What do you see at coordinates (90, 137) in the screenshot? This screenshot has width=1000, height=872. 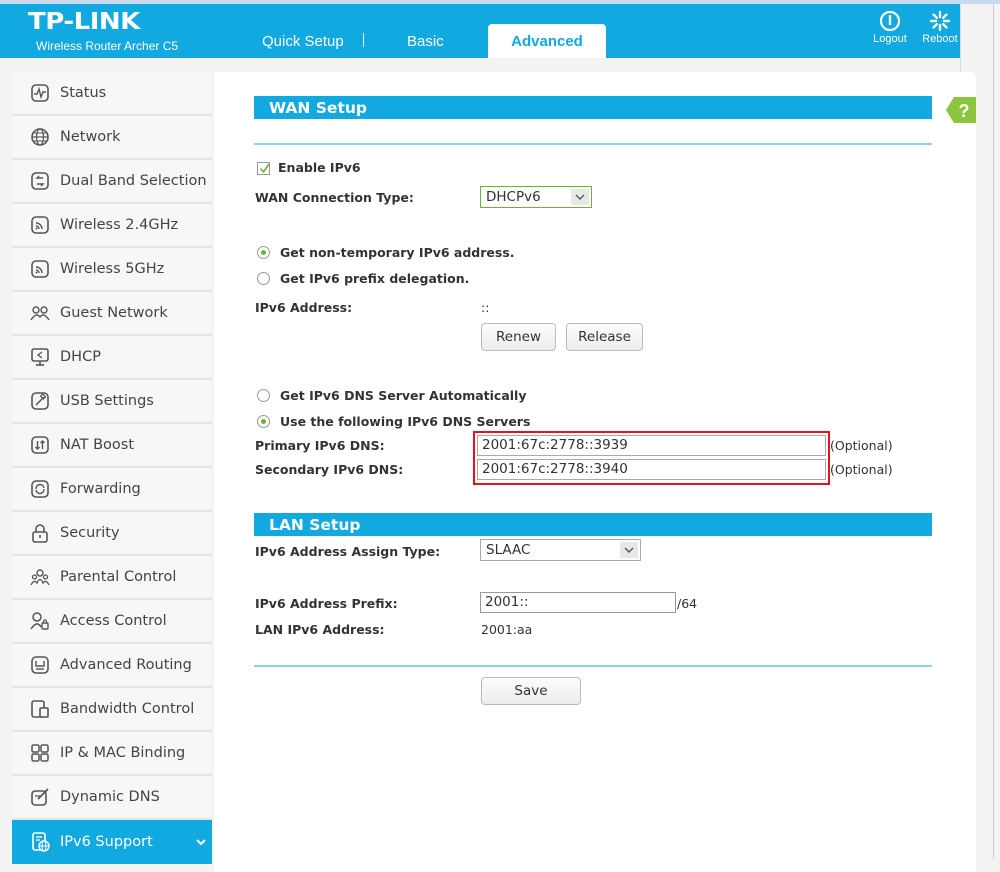 I see `sidebar-item-label: Network` at bounding box center [90, 137].